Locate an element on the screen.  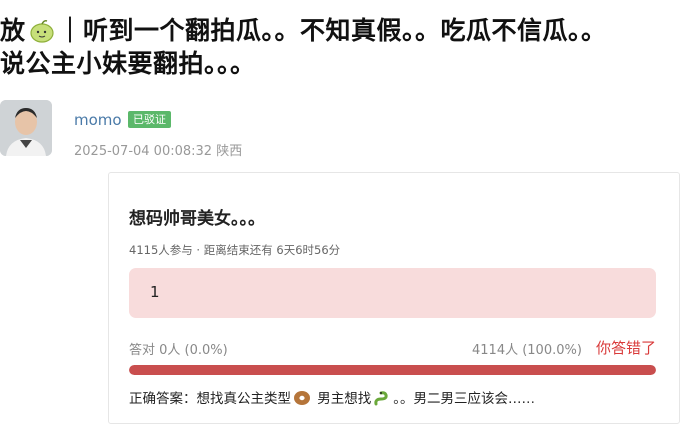
watermark-fade is located at coordinates (580, 393).